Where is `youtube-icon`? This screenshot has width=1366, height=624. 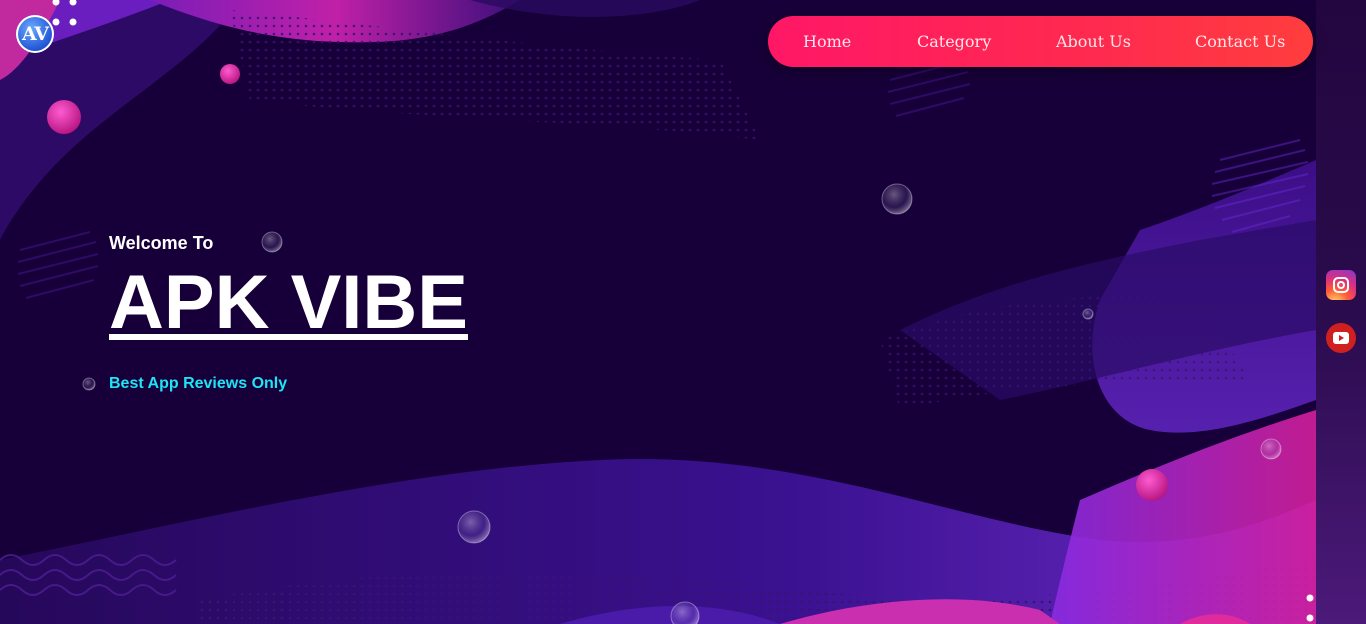 youtube-icon is located at coordinates (1341, 338).